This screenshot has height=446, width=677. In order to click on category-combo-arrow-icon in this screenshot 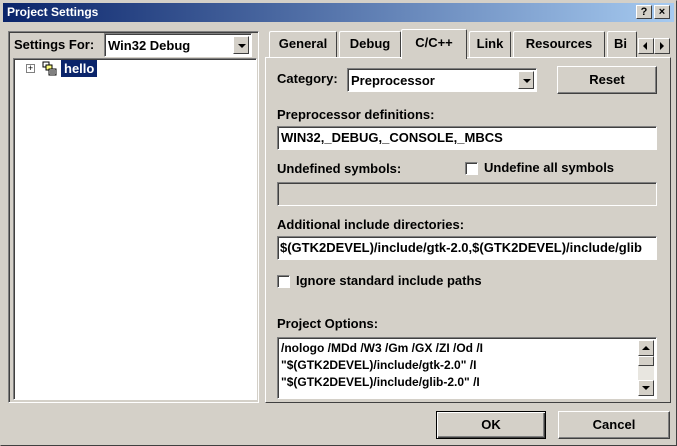, I will do `click(526, 80)`.